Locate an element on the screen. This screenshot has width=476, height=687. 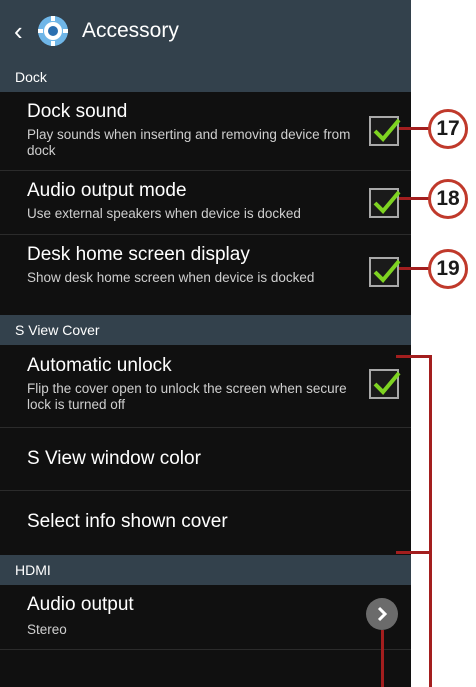
setting-row-s-view-window-color: S View window color is located at coordinates (205, 459).